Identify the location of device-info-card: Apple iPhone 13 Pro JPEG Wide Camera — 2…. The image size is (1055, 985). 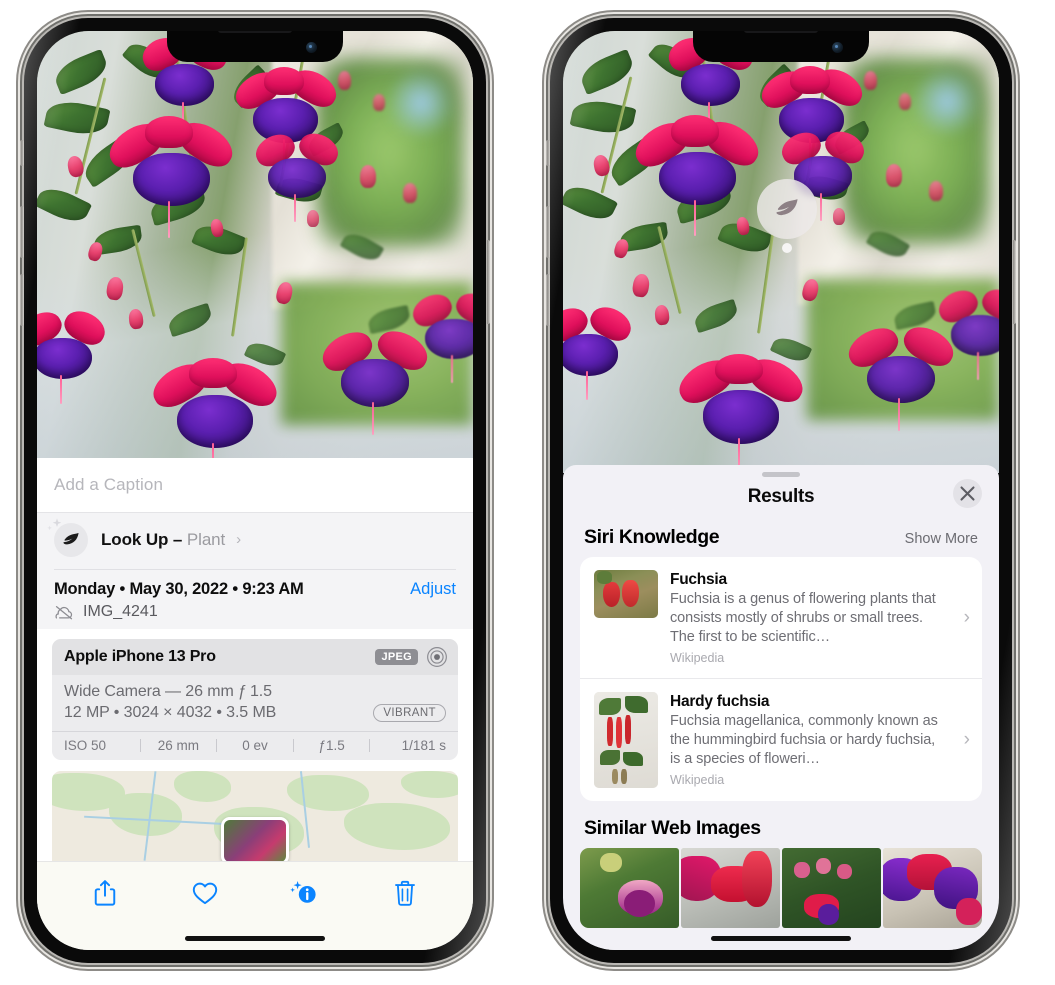
(255, 699).